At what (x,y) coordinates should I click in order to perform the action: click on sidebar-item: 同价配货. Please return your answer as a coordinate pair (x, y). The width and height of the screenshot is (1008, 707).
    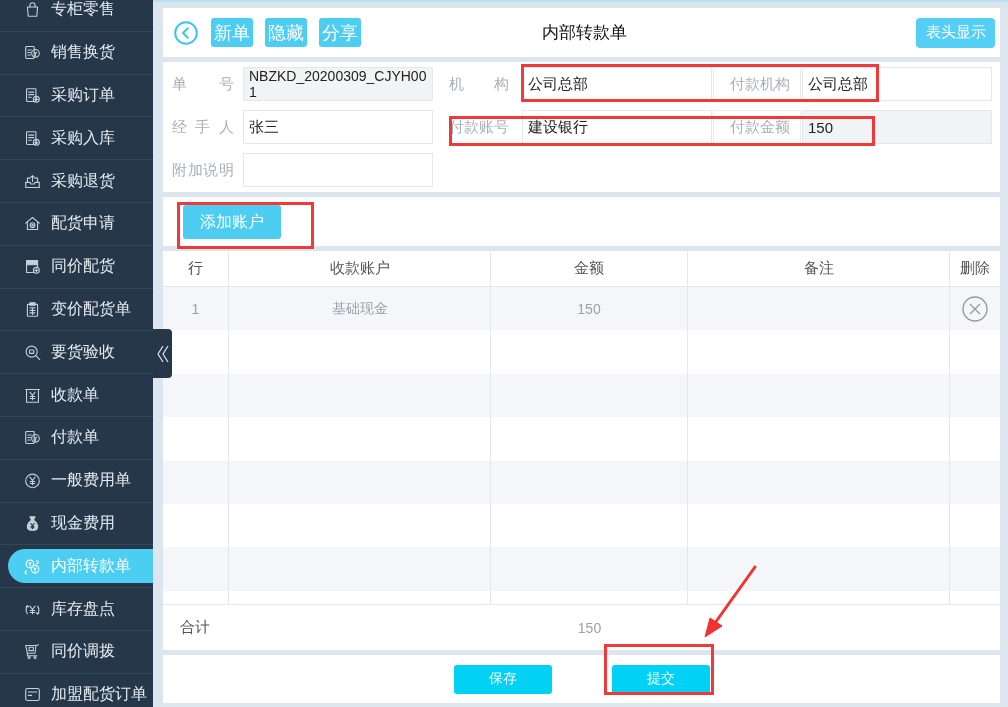
    Looking at the image, I should click on (80, 266).